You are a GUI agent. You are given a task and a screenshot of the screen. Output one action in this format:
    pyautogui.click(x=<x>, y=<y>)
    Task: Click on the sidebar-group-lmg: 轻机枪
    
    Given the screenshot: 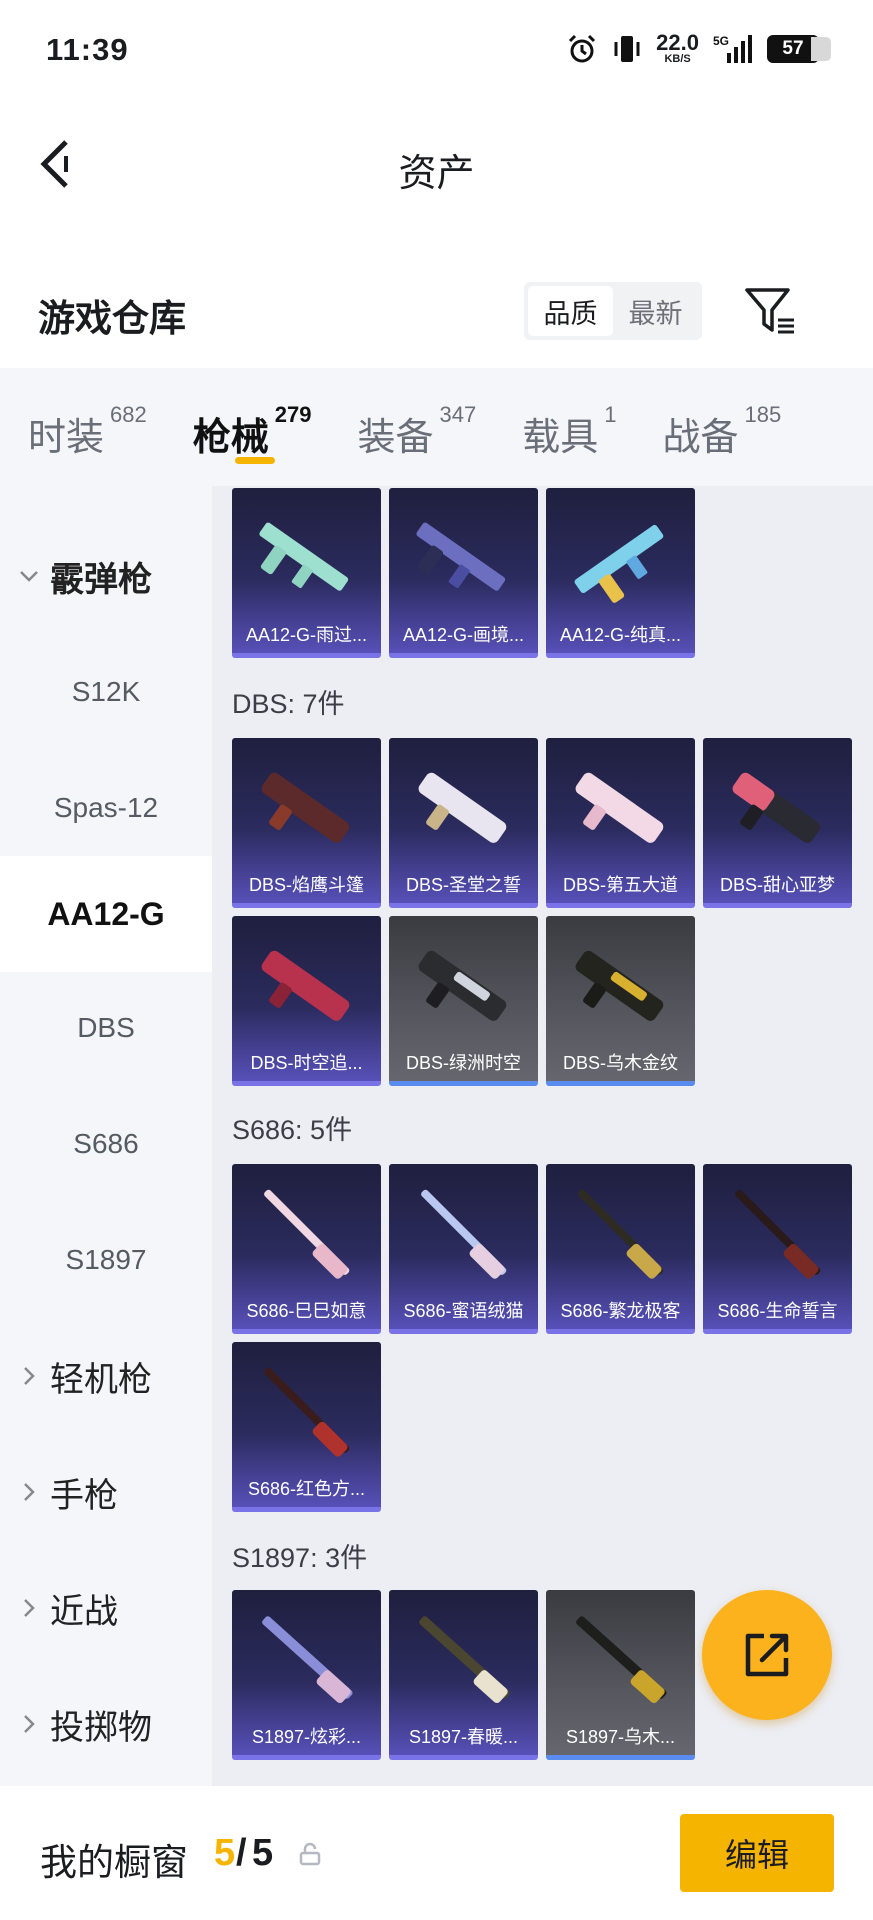 What is the action you would take?
    pyautogui.click(x=106, y=1376)
    